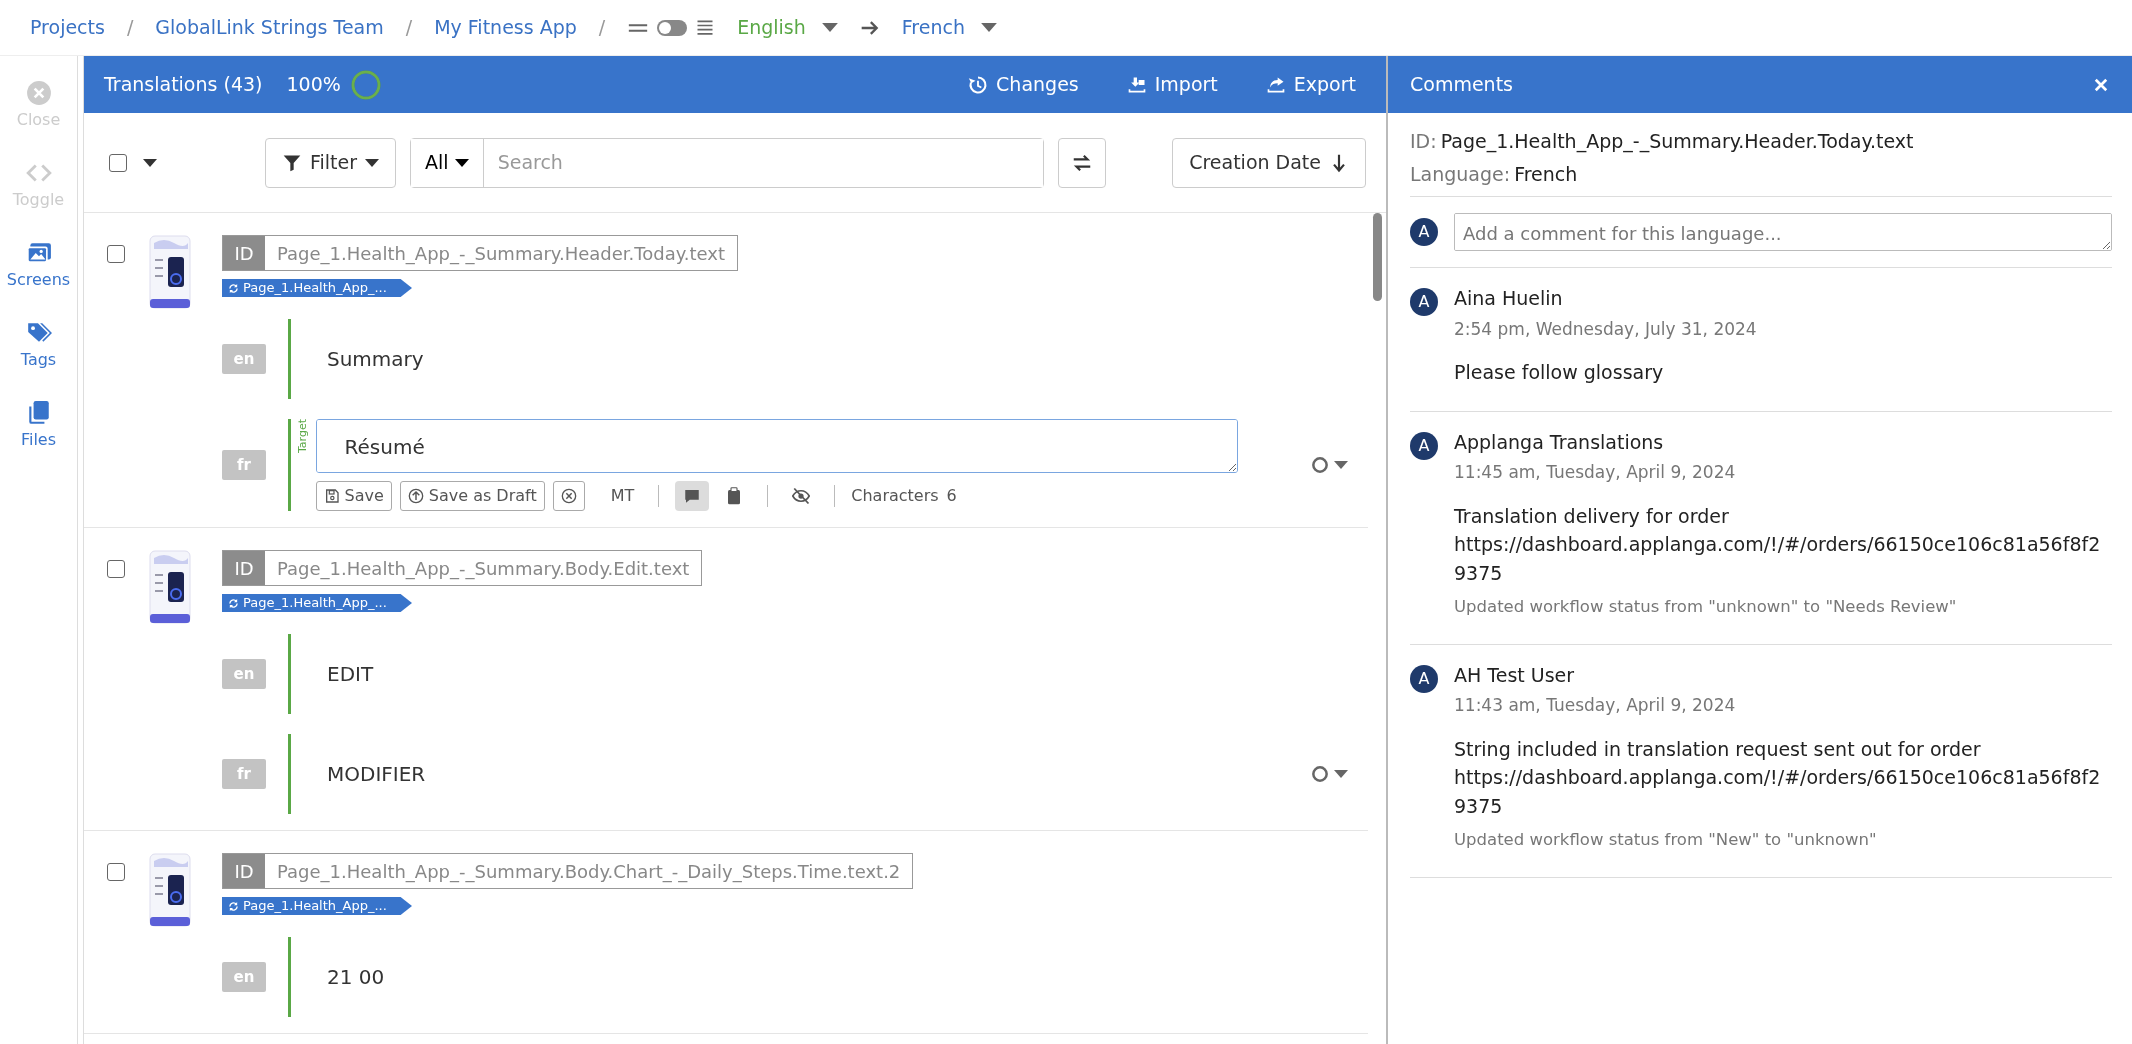 The width and height of the screenshot is (2132, 1044). I want to click on source-text: 21 00, so click(355, 977).